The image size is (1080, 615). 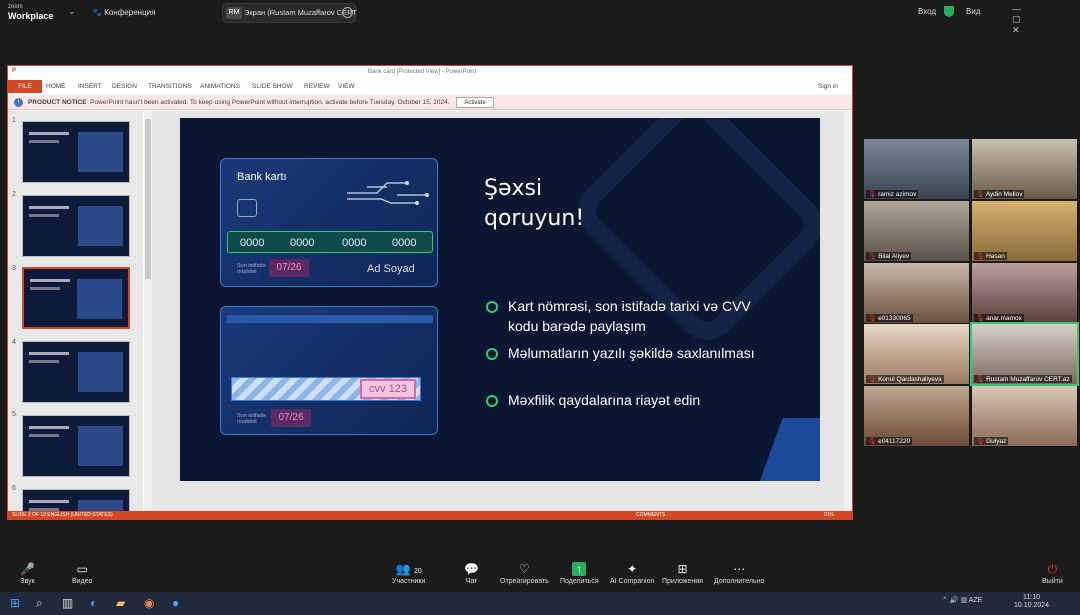 What do you see at coordinates (67, 603) in the screenshot?
I see `task-view-icon: ▥` at bounding box center [67, 603].